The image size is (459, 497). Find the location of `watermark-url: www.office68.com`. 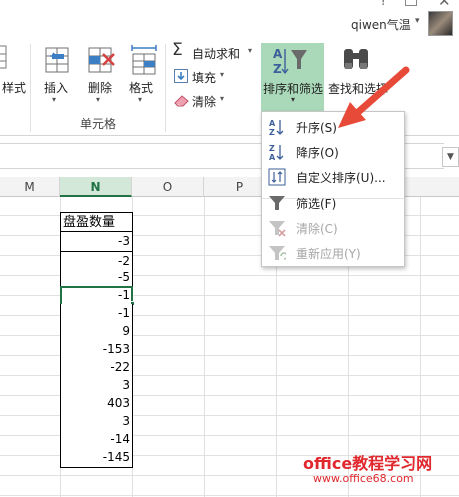

watermark-url: www.office68.com is located at coordinates (363, 478).